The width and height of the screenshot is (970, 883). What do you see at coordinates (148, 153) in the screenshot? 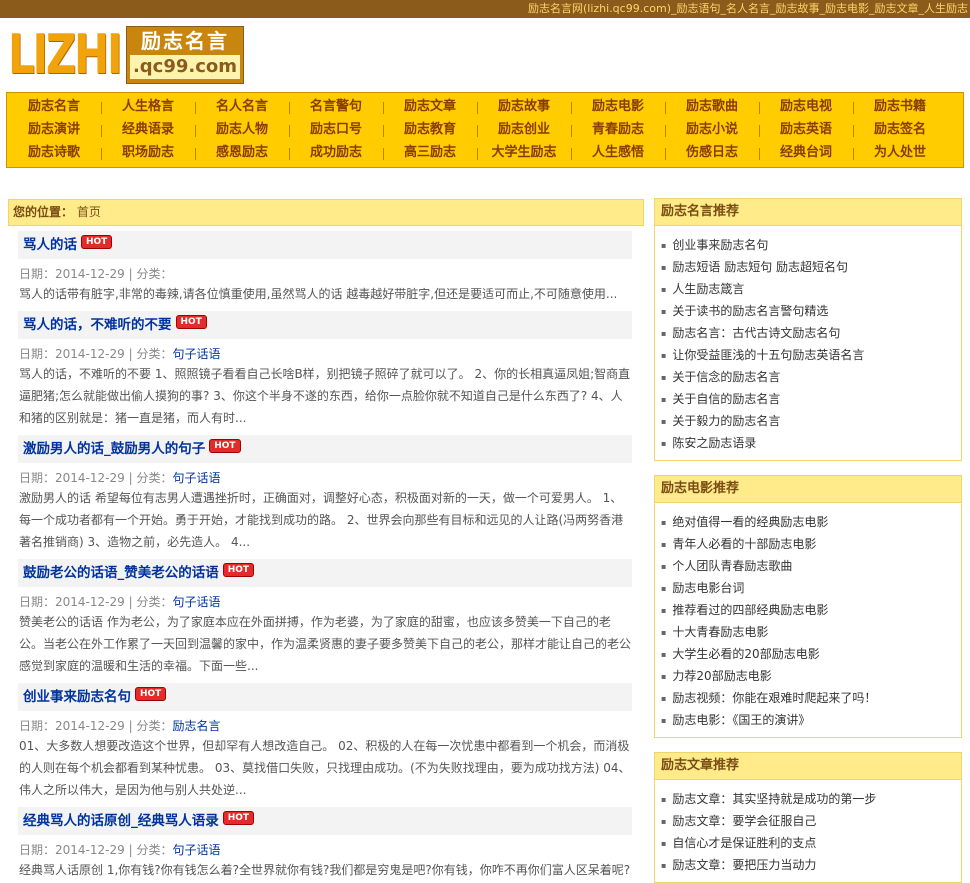
I see `nav-link: 职场励志` at bounding box center [148, 153].